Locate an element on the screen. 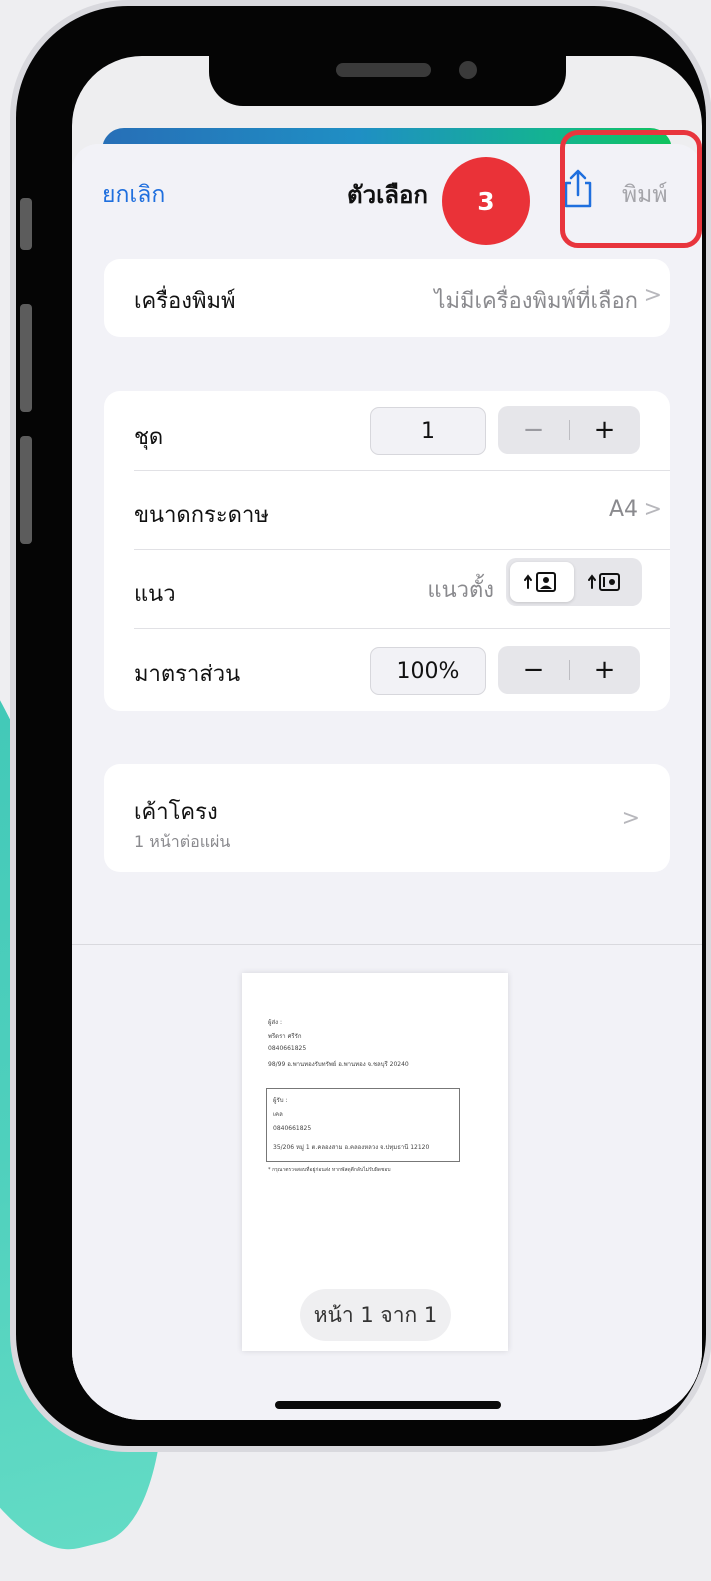 This screenshot has height=1581, width=711. scale-label: มาตราส่วน is located at coordinates (187, 674).